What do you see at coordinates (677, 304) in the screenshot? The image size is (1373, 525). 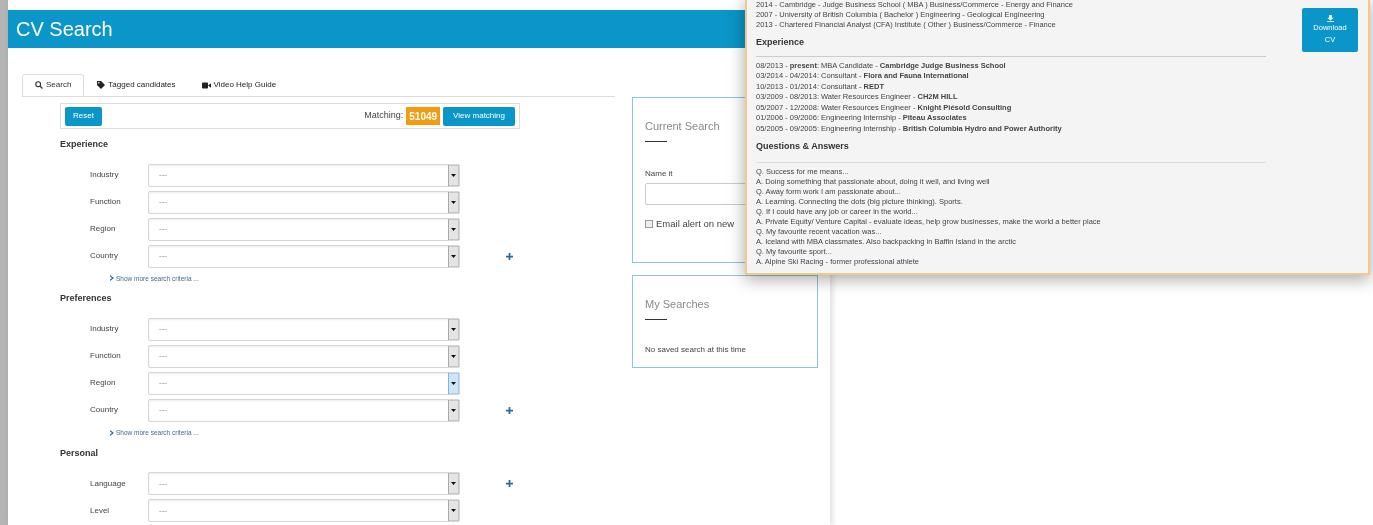 I see `panel-title: My Searches` at bounding box center [677, 304].